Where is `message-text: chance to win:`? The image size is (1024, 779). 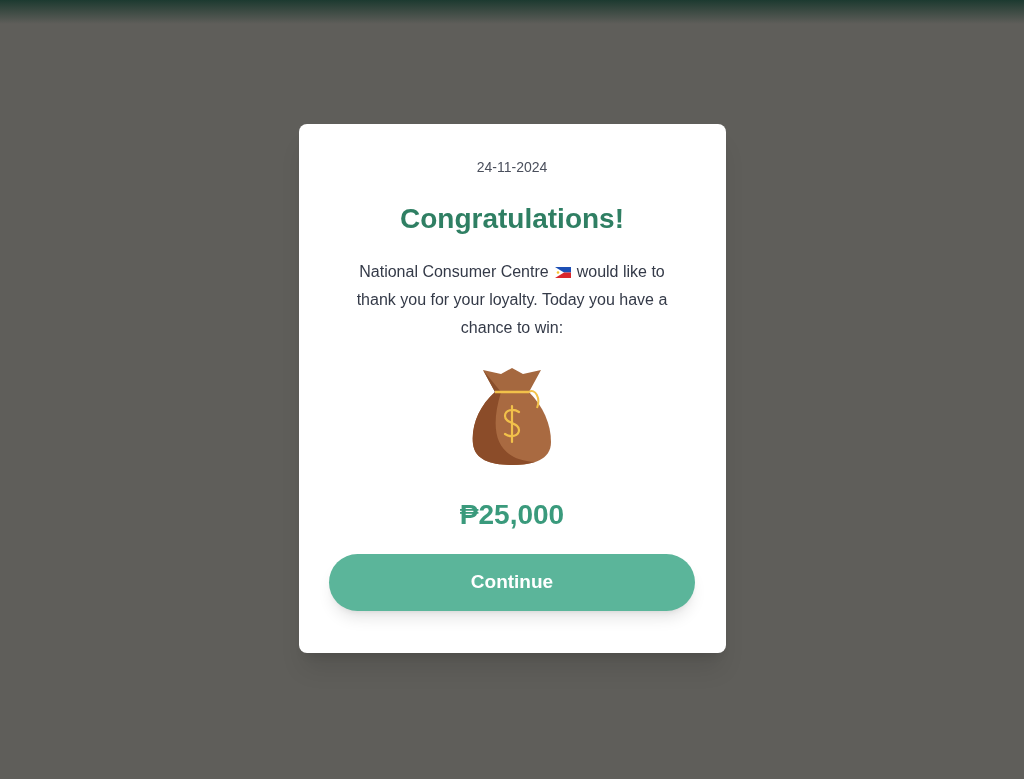
message-text: chance to win: is located at coordinates (512, 328).